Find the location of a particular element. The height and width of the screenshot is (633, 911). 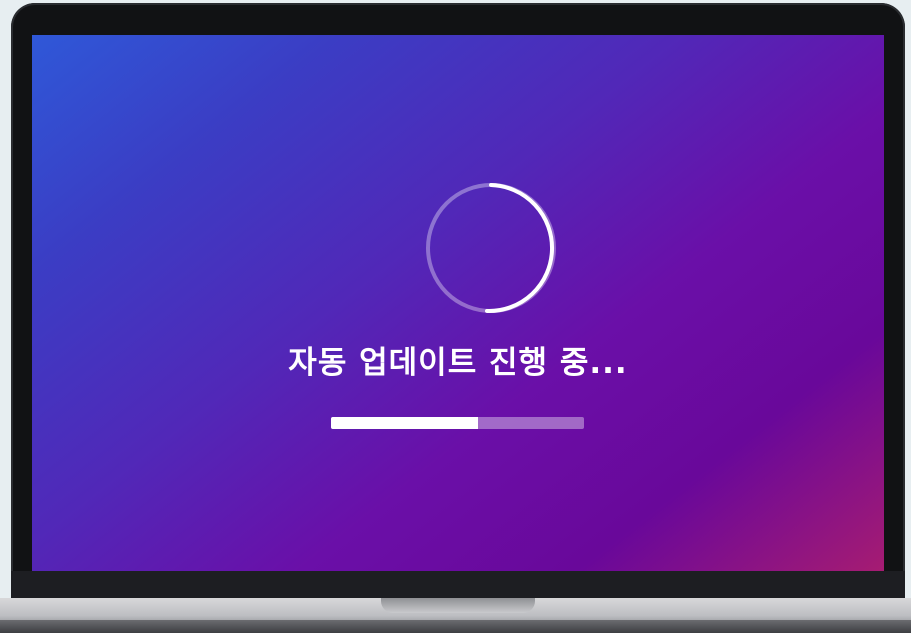

laptop-base-bottom is located at coordinates (455, 626).